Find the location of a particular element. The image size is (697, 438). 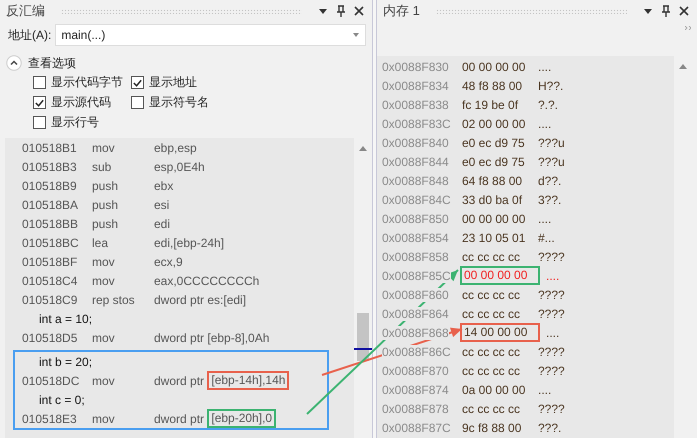

instruction-address: 010518B9 is located at coordinates (50, 185).